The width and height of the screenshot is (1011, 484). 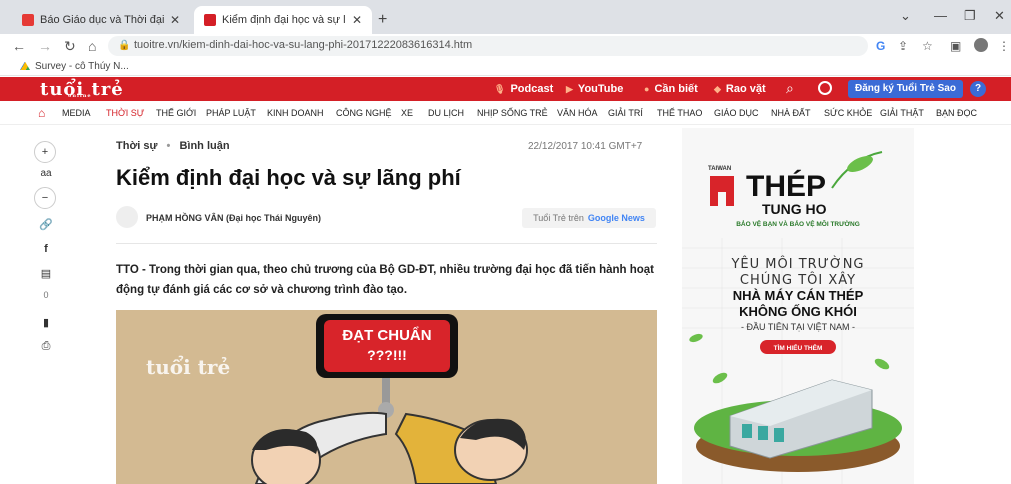 What do you see at coordinates (902, 113) in the screenshot?
I see `cat-giaithat: GIẢI THẬT` at bounding box center [902, 113].